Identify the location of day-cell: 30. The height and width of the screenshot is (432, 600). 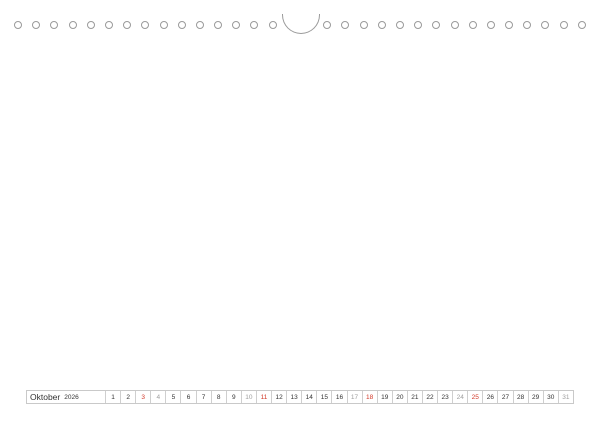
(550, 397).